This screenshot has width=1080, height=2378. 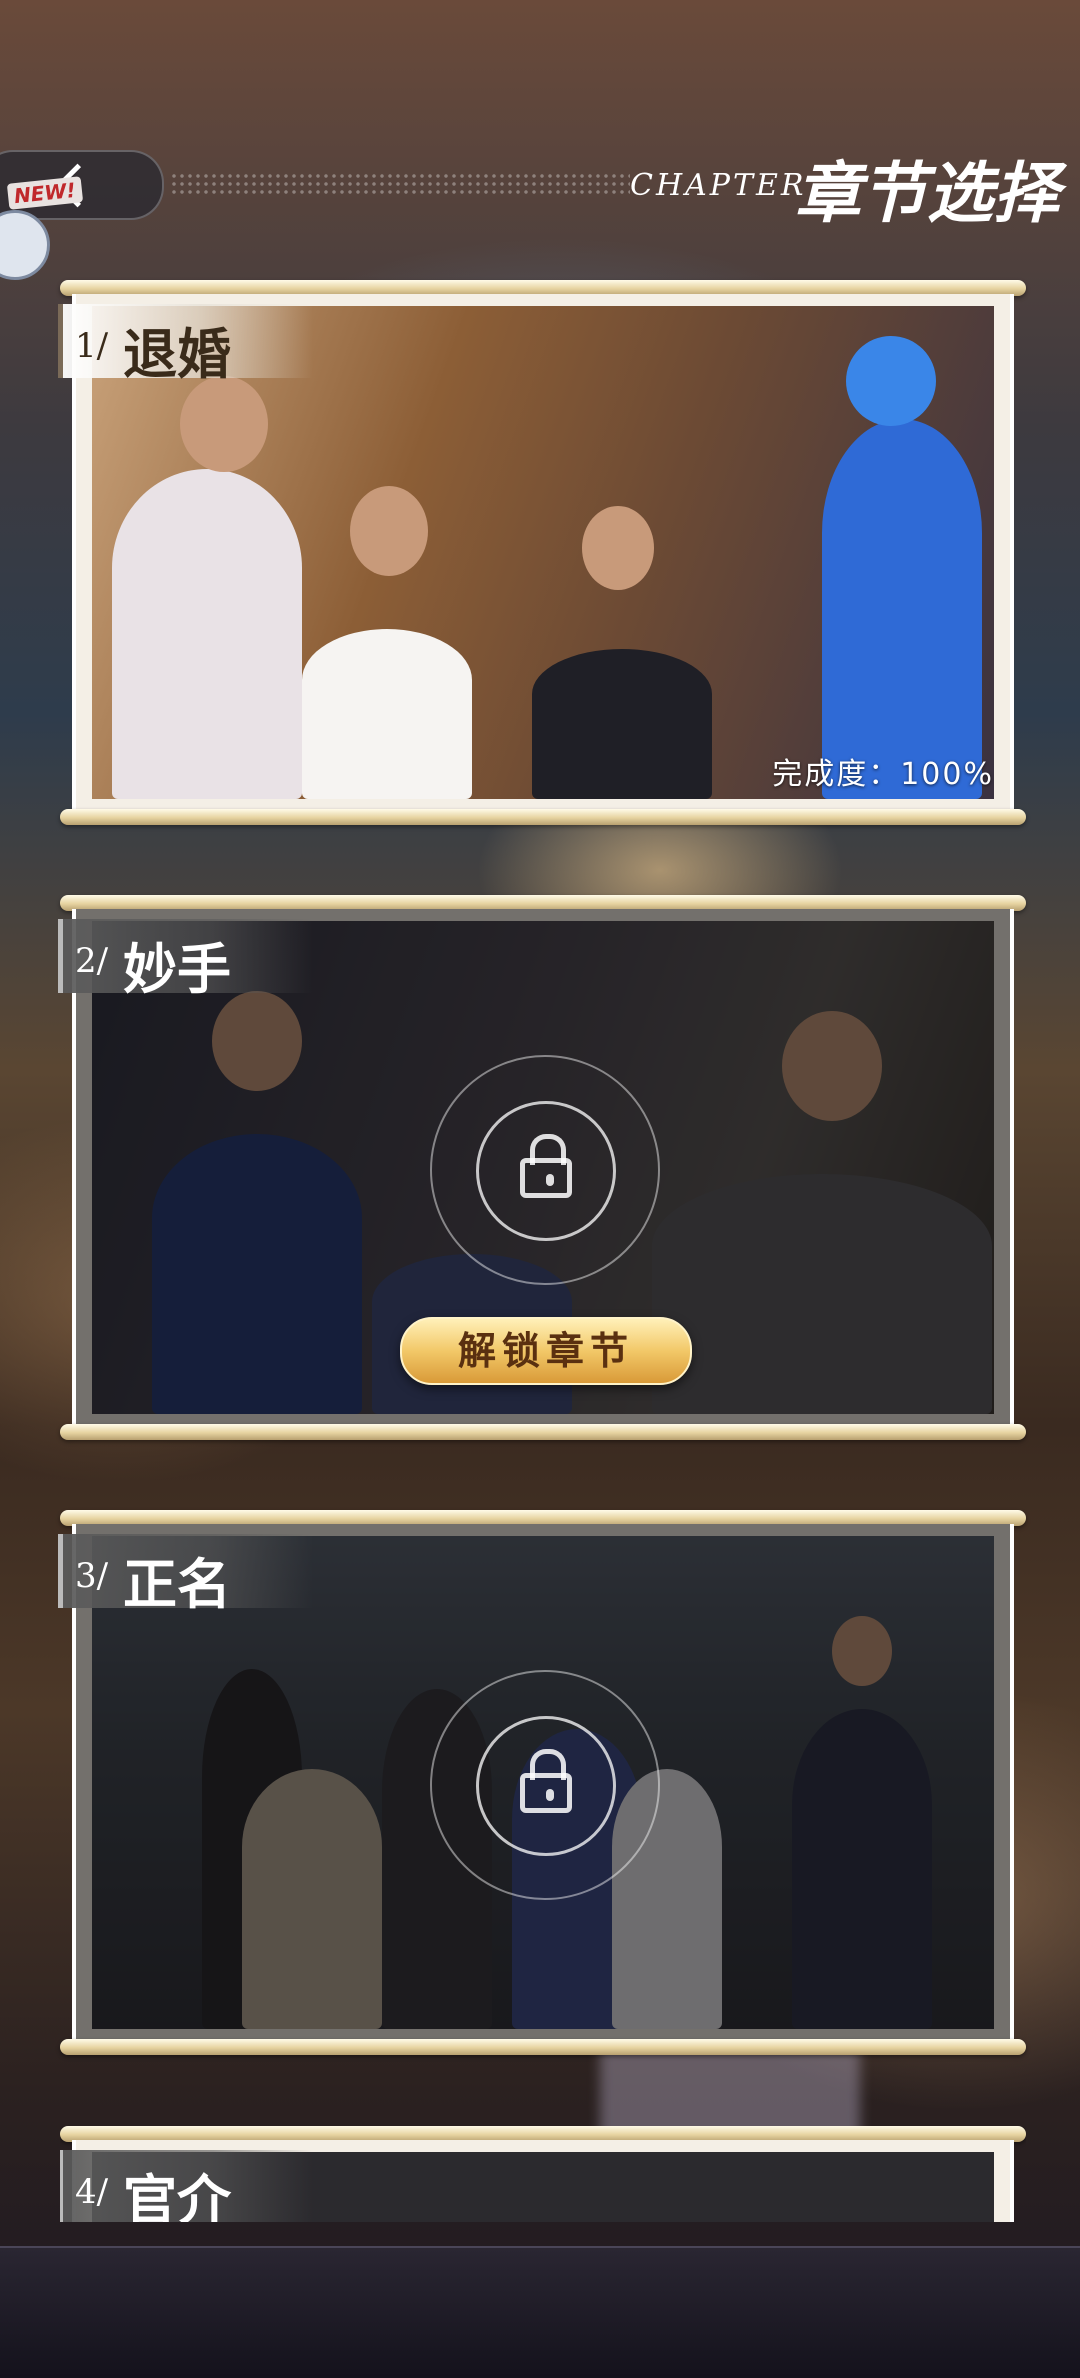 I want to click on unlock-chapter-button: 解锁章节, so click(x=546, y=1351).